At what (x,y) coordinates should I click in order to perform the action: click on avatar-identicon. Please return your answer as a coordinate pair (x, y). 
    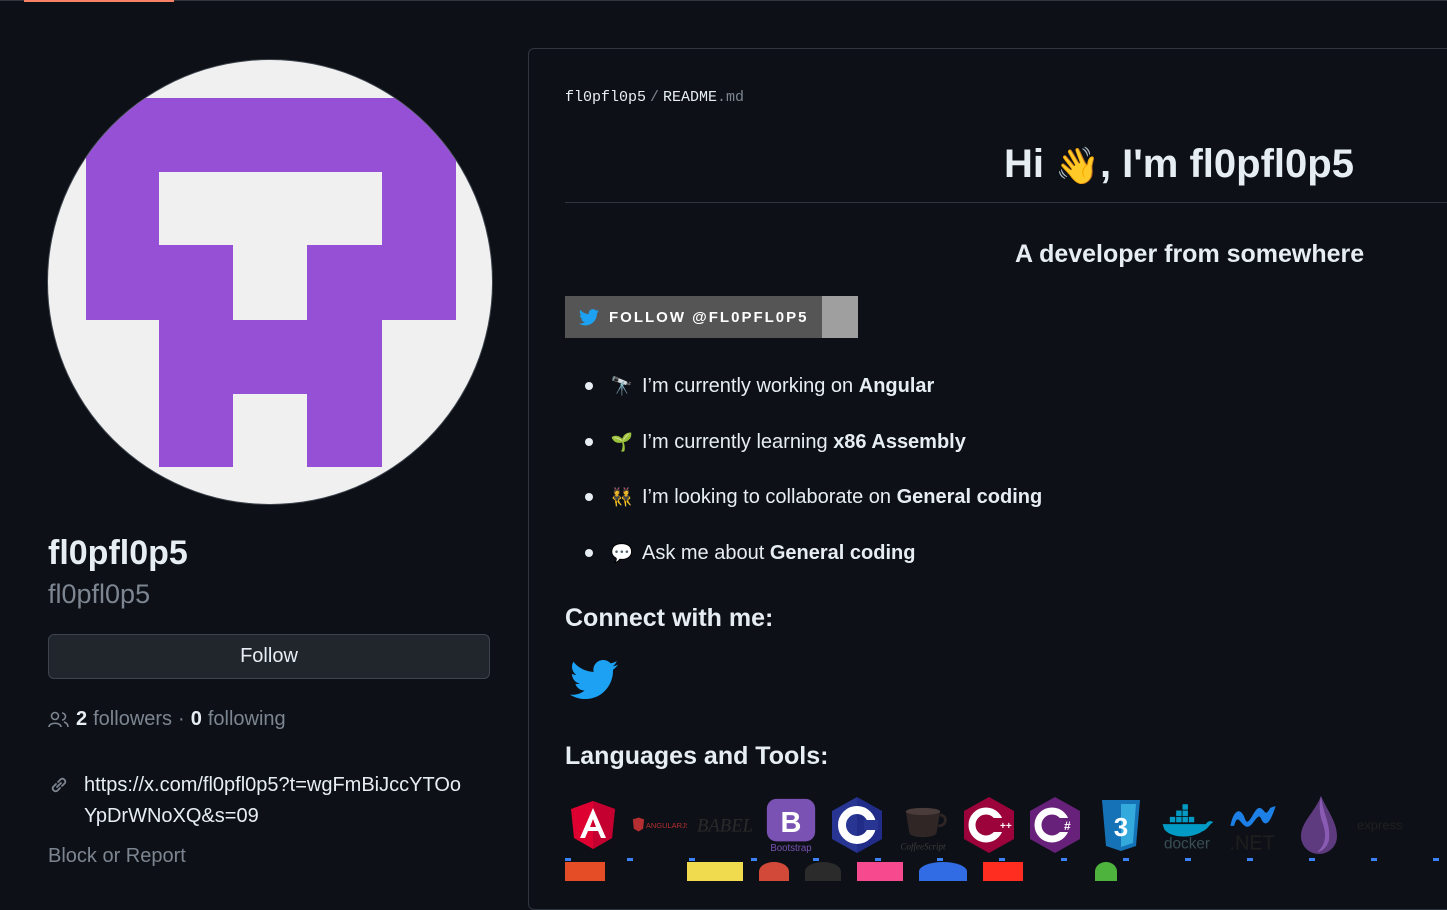
    Looking at the image, I should click on (271, 282).